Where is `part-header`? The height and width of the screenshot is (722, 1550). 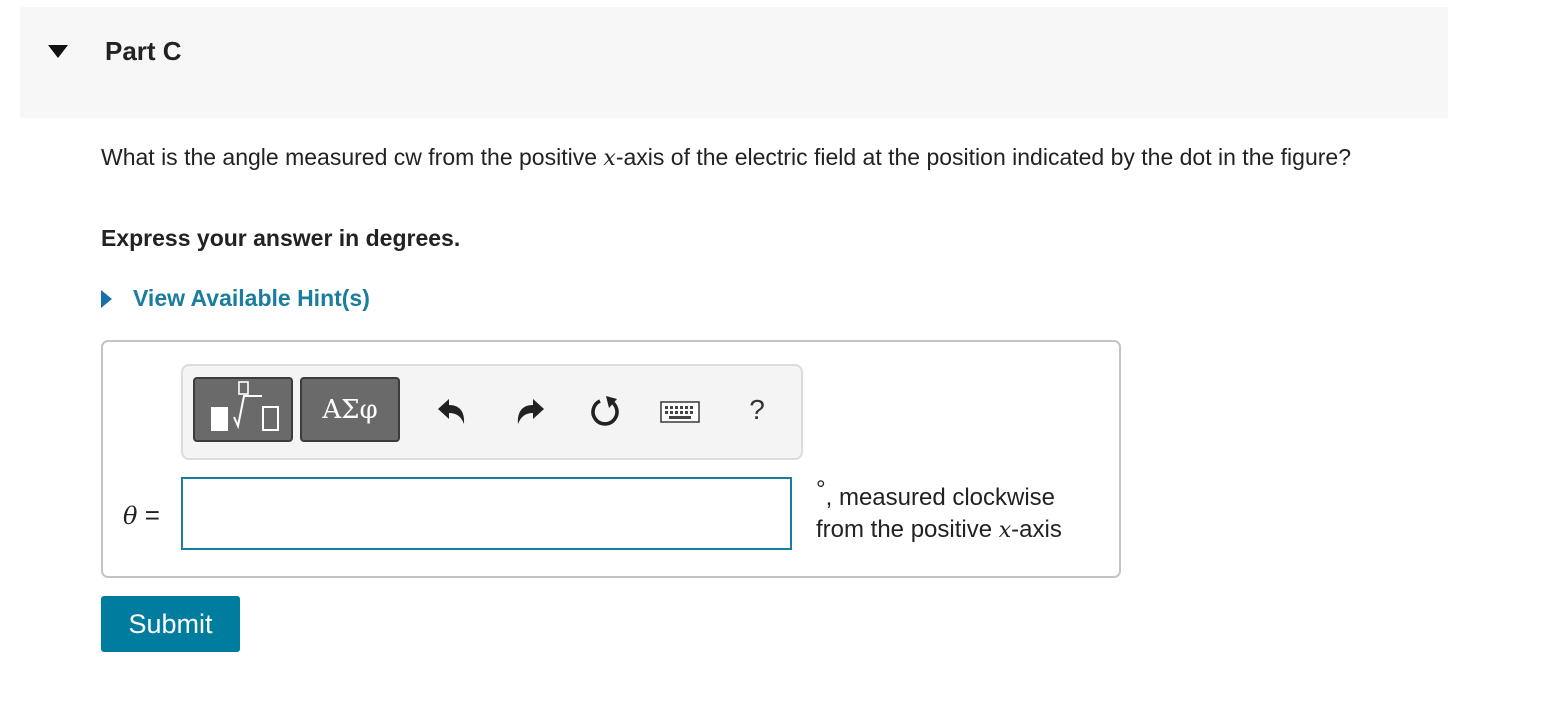 part-header is located at coordinates (734, 62).